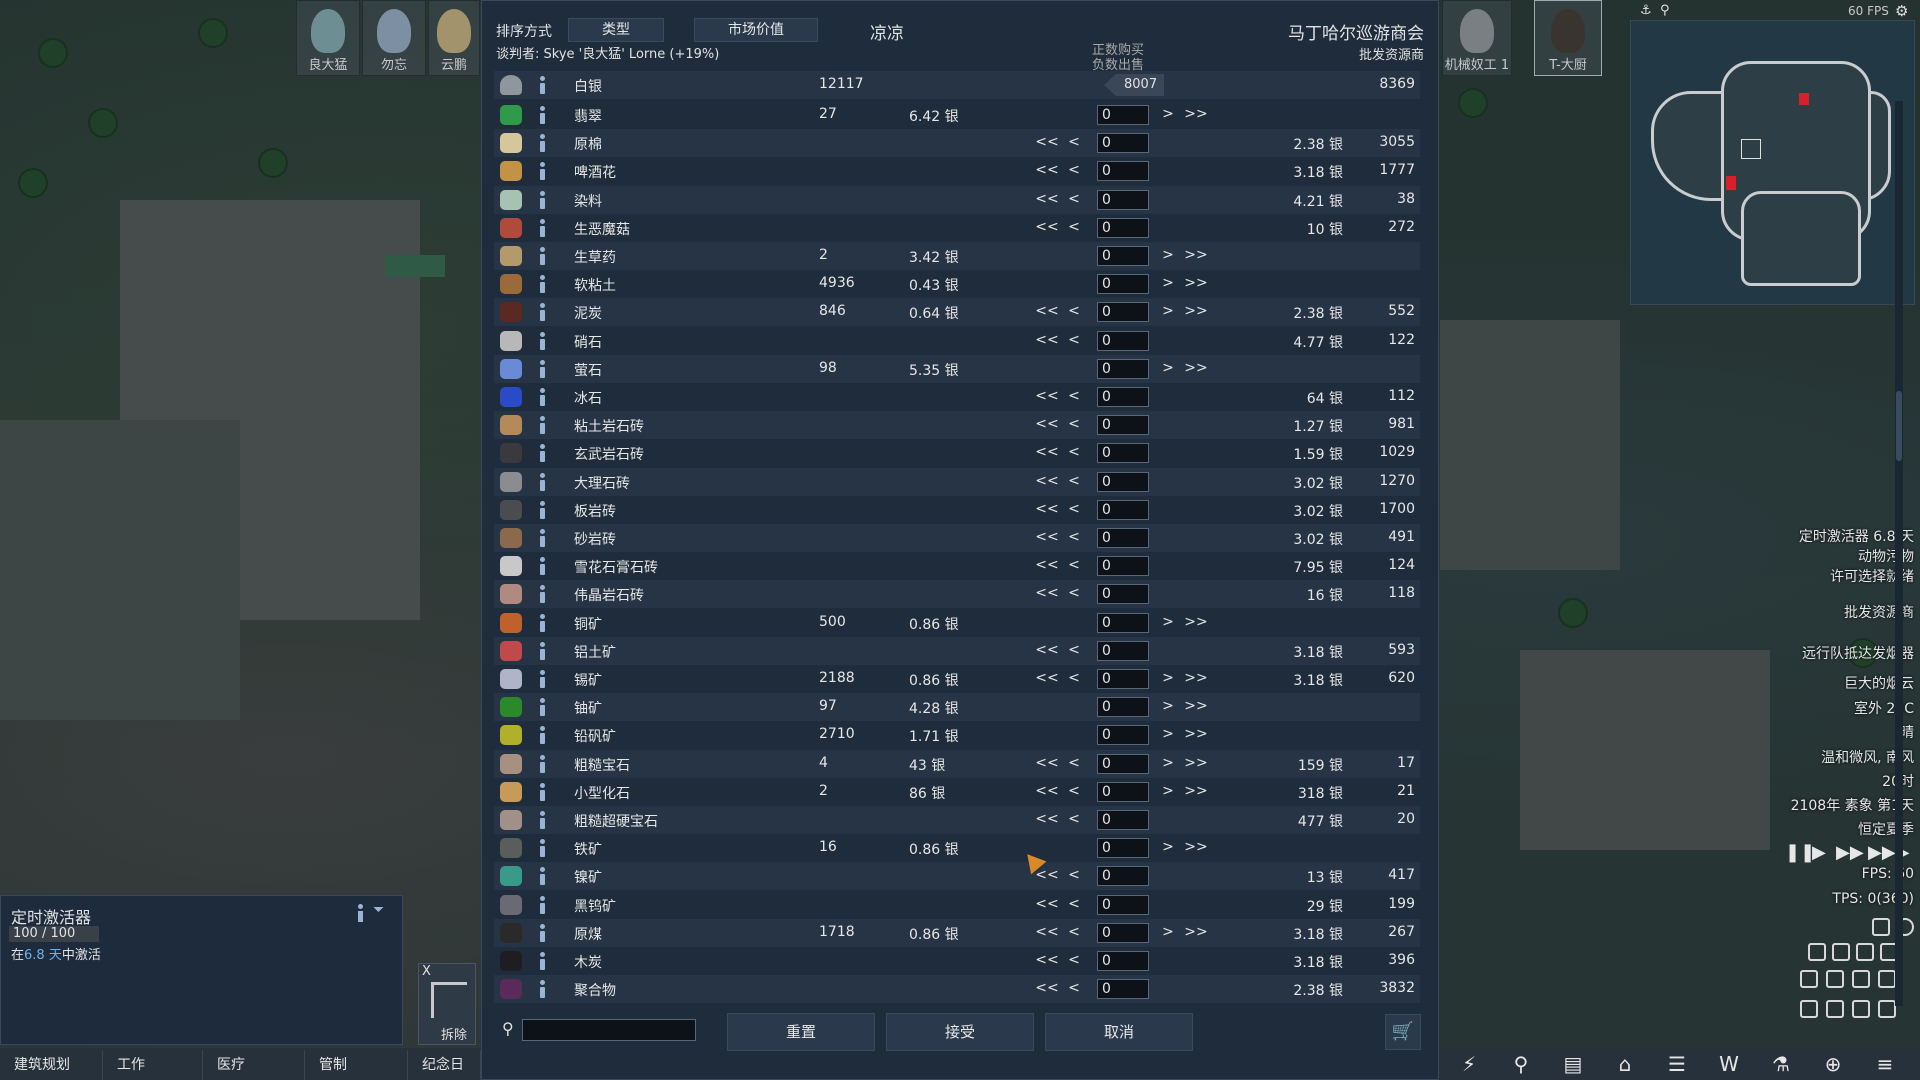 The height and width of the screenshot is (1080, 1920). I want to click on bench, so click(415, 266).